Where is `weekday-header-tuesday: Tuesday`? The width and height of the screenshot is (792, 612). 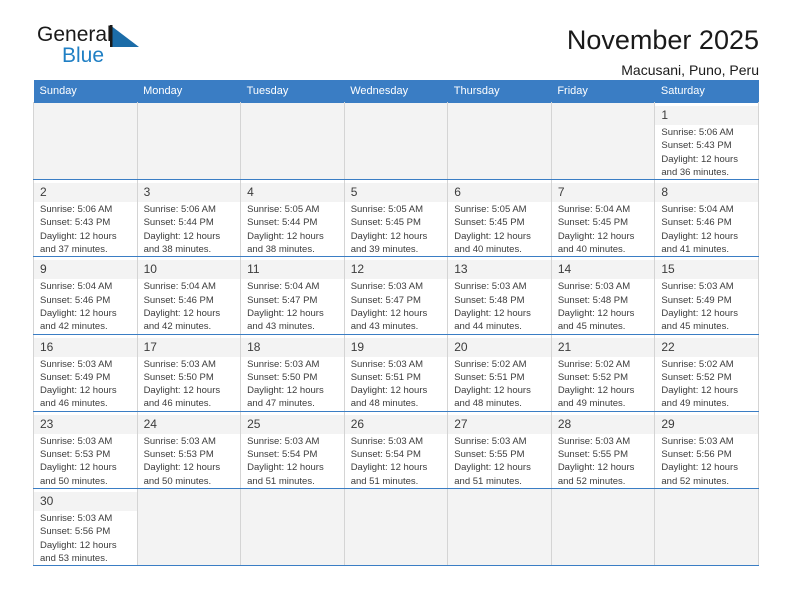
weekday-header-tuesday: Tuesday is located at coordinates (292, 91).